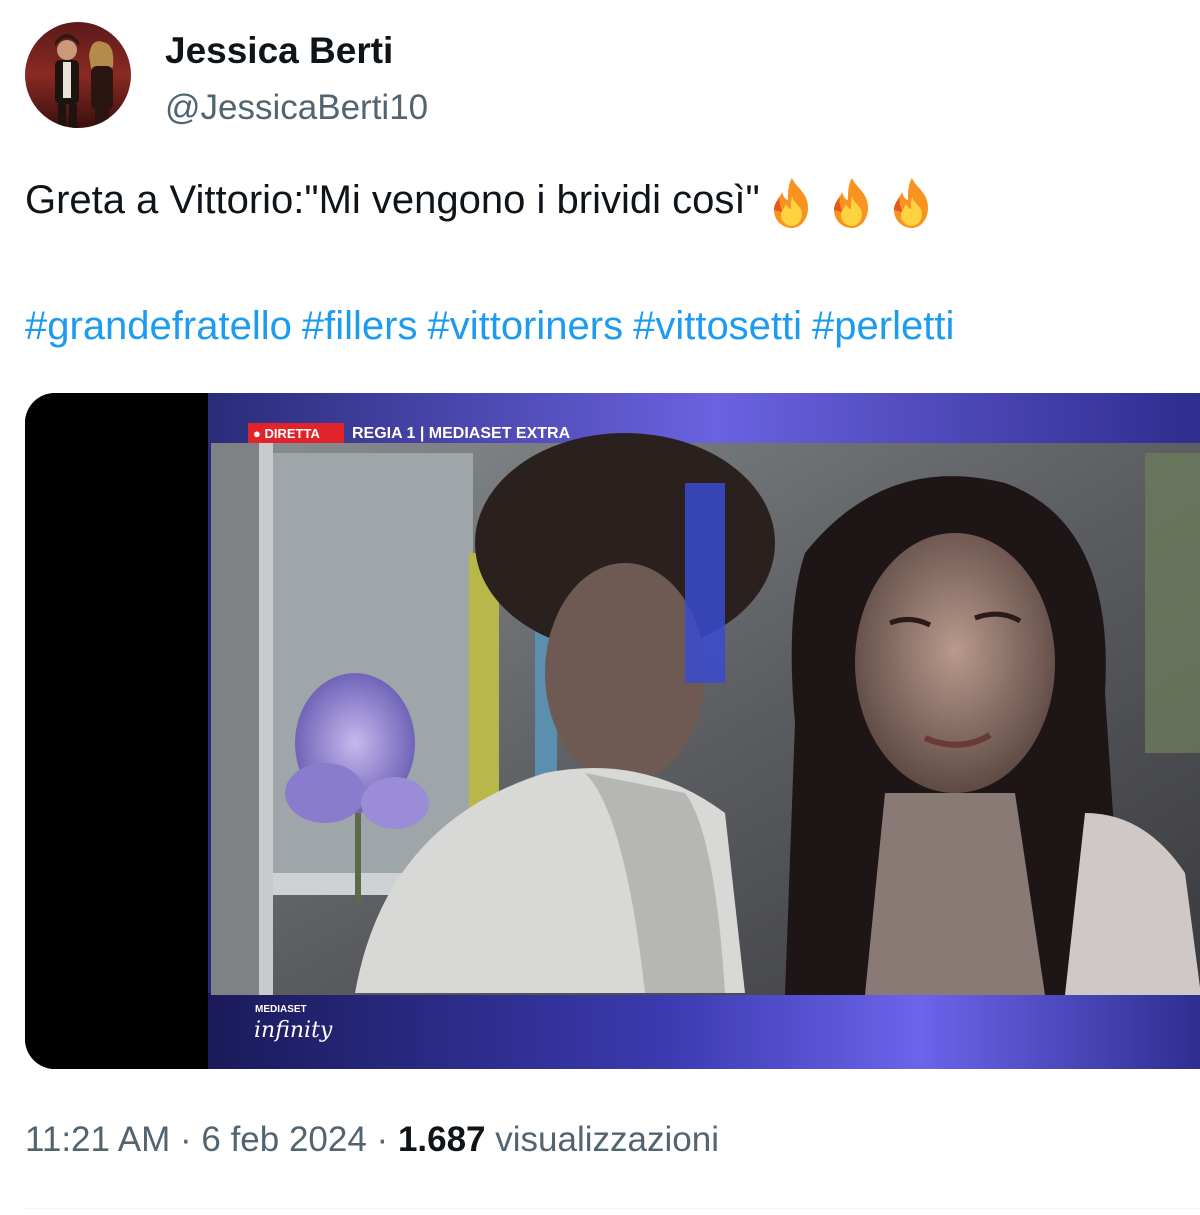 The height and width of the screenshot is (1215, 1200). What do you see at coordinates (461, 433) in the screenshot?
I see `channel-label: REGIA 1 | MEDIASET EXTRA` at bounding box center [461, 433].